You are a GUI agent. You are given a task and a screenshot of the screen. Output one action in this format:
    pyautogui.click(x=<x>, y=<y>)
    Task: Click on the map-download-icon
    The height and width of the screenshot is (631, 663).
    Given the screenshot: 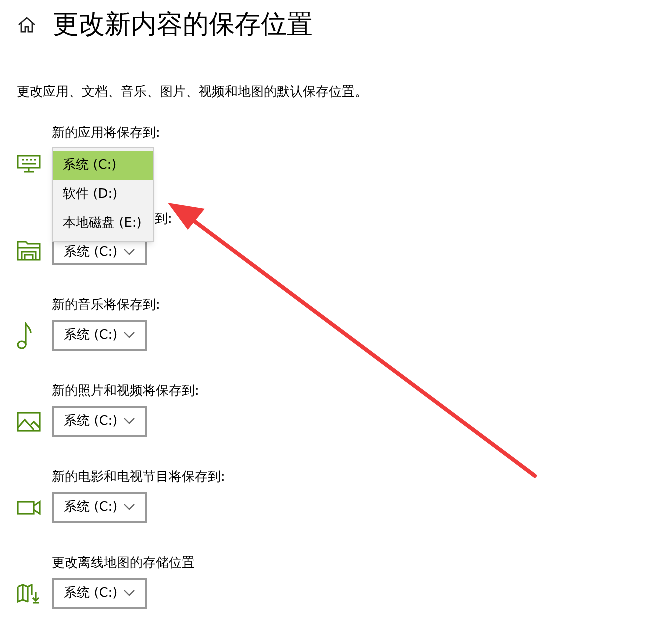 What is the action you would take?
    pyautogui.click(x=29, y=594)
    